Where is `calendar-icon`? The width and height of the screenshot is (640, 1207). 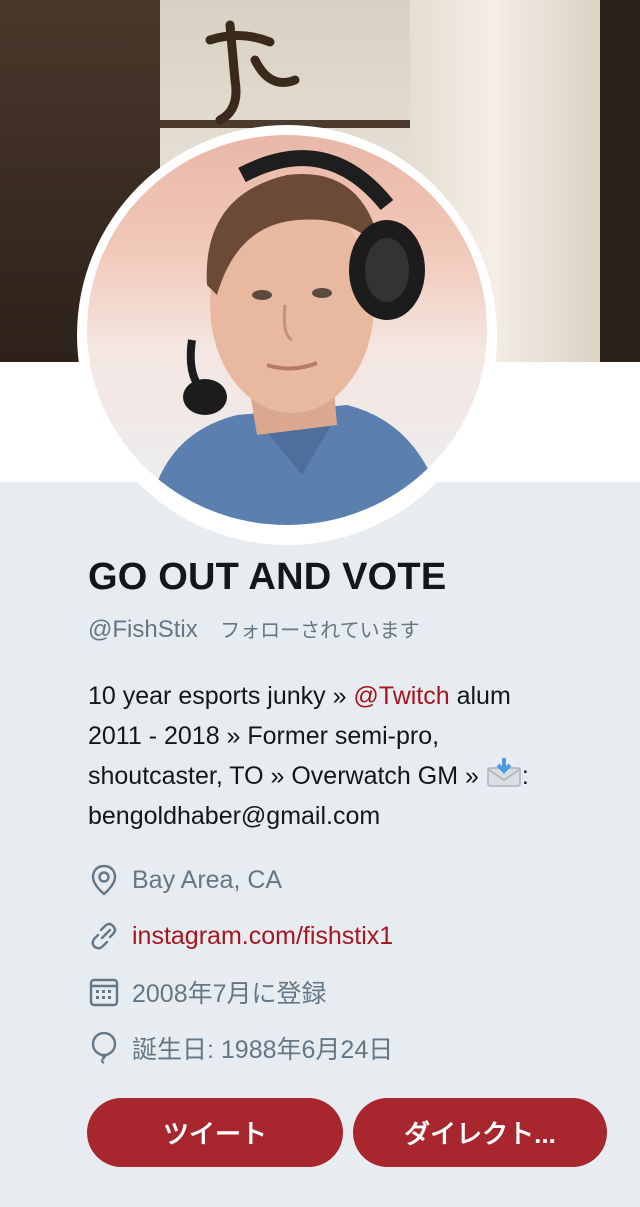
calendar-icon is located at coordinates (104, 992).